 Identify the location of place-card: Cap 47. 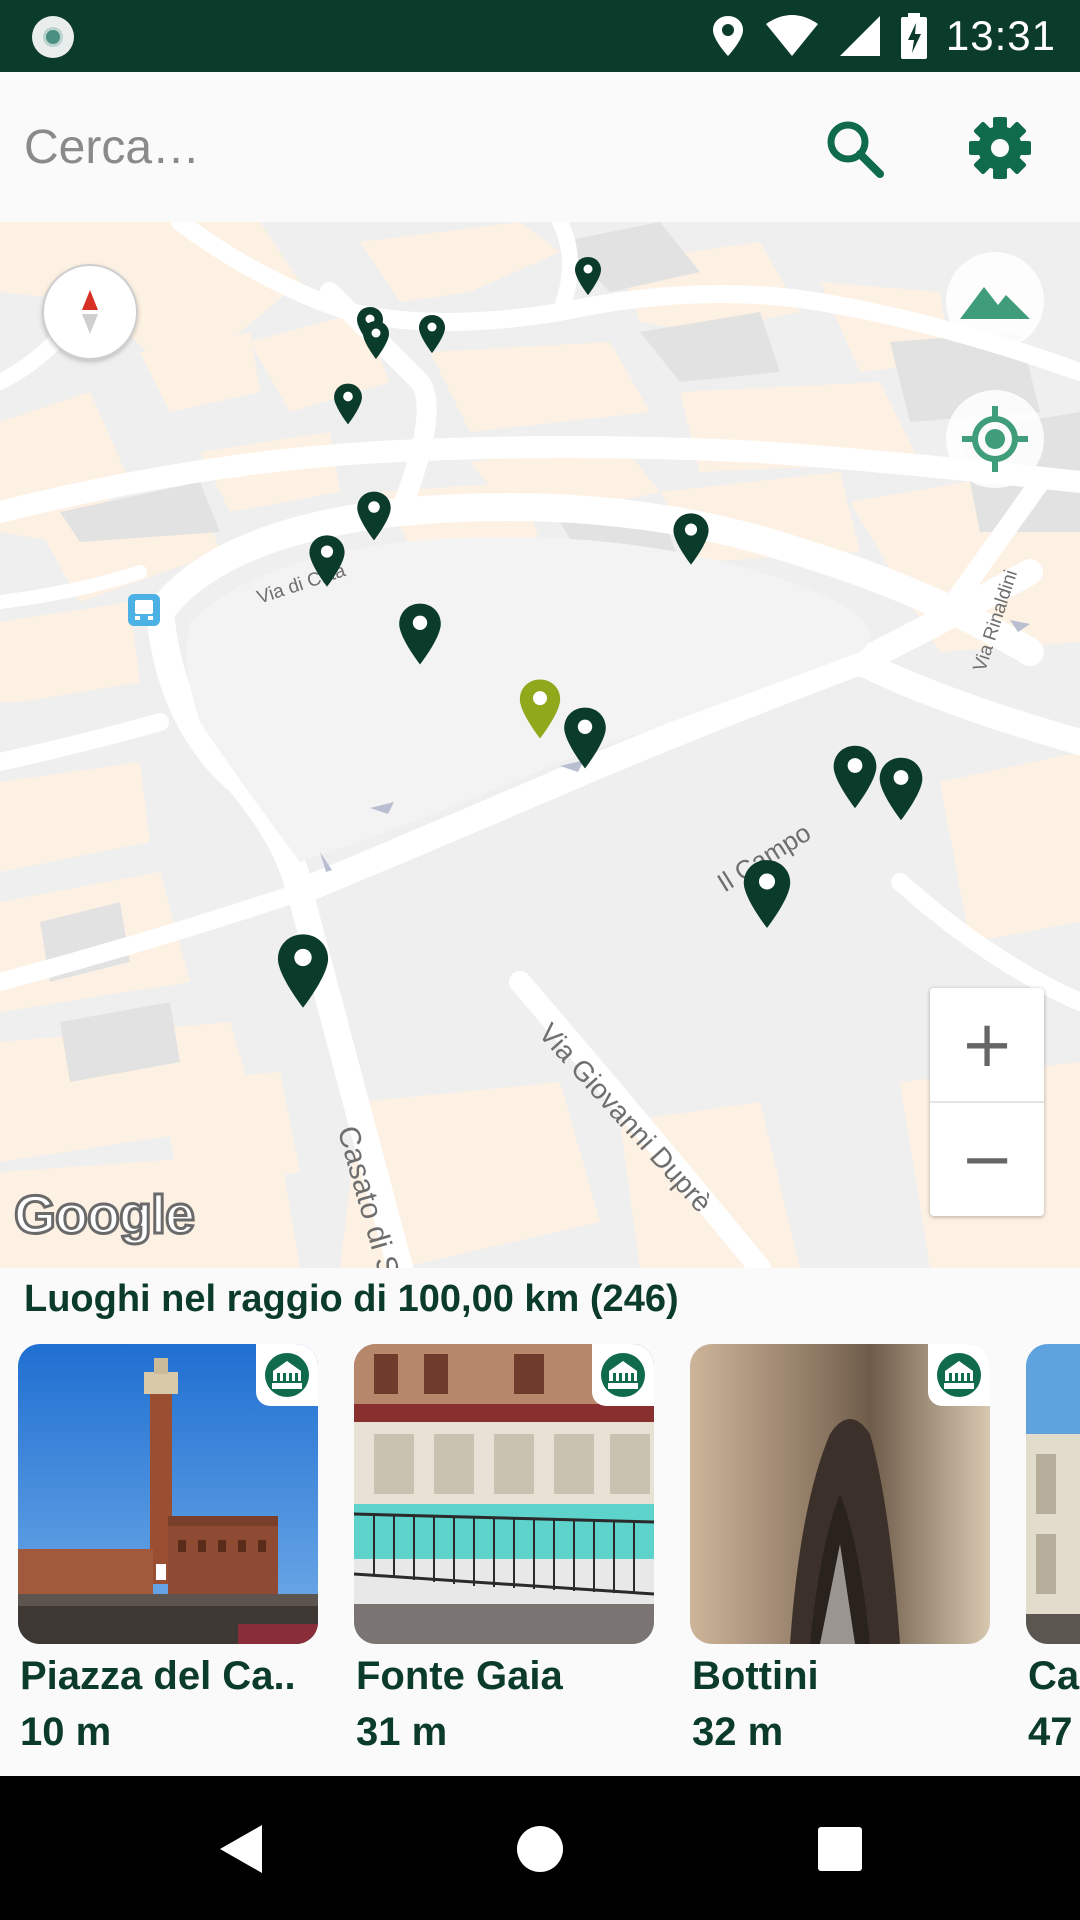
(1053, 1549).